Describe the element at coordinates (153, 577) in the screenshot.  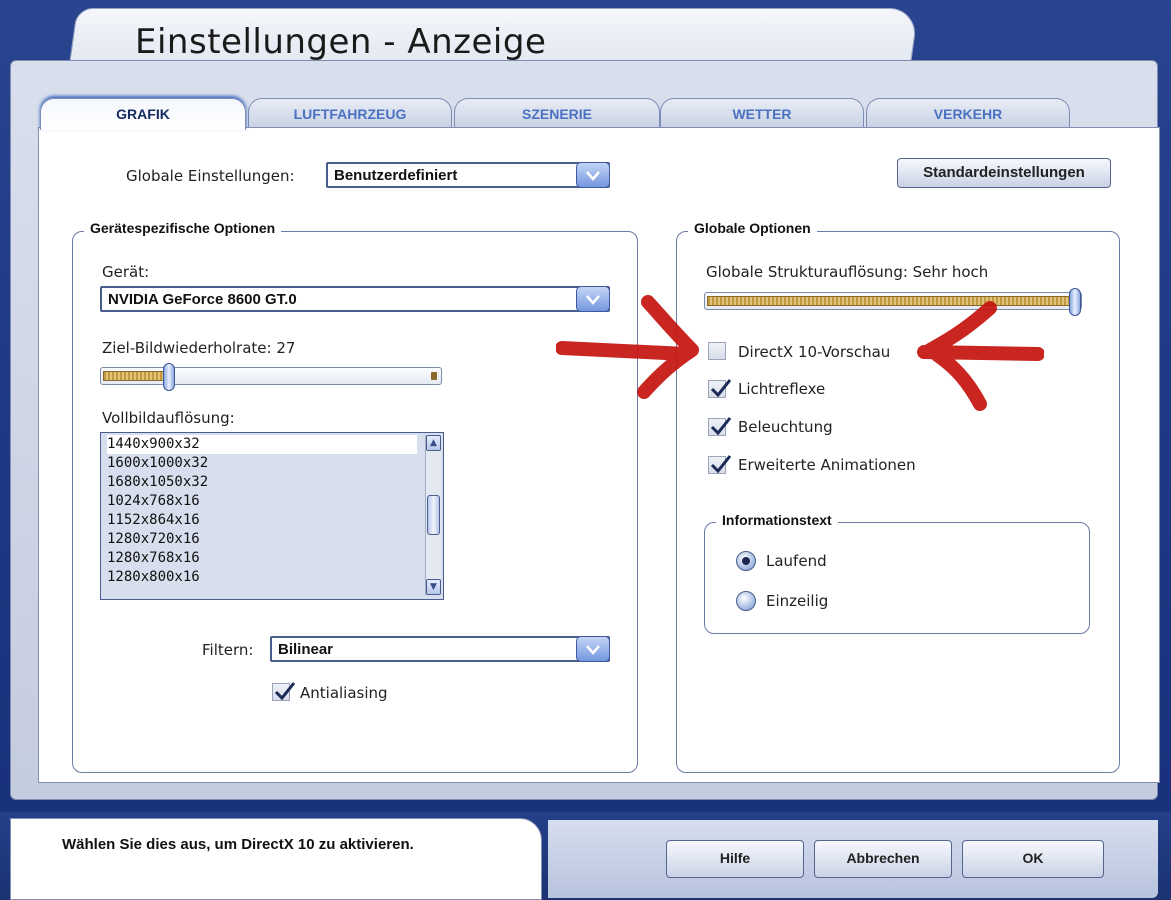
I see `list-item: 1280x800x16` at that location.